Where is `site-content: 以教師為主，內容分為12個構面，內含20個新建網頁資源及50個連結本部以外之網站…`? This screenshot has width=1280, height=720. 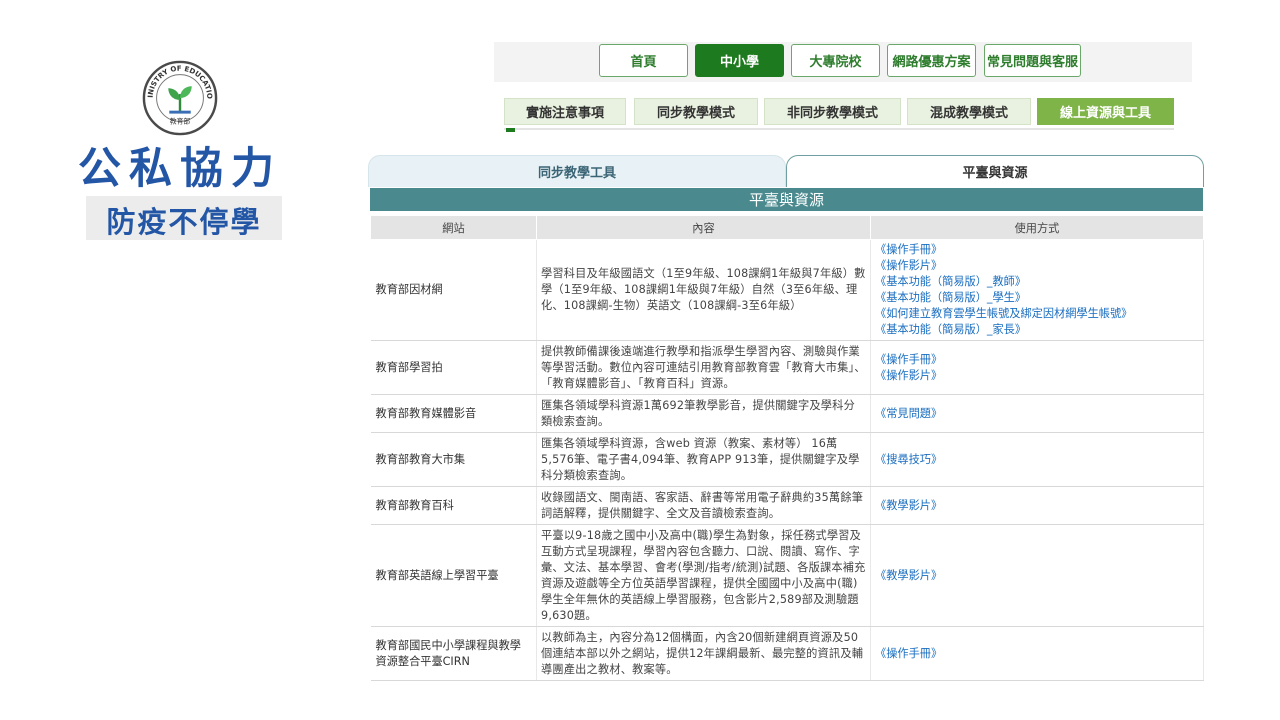
site-content: 以教師為主，內容分為12個構面，內含20個新建網頁資源及50個連結本部以外之網站… is located at coordinates (703, 653).